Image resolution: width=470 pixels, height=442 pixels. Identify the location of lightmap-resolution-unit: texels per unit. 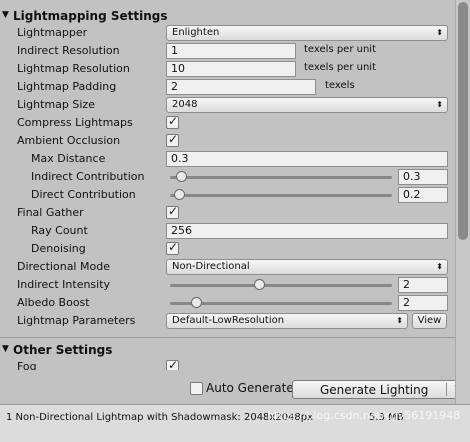
(340, 67).